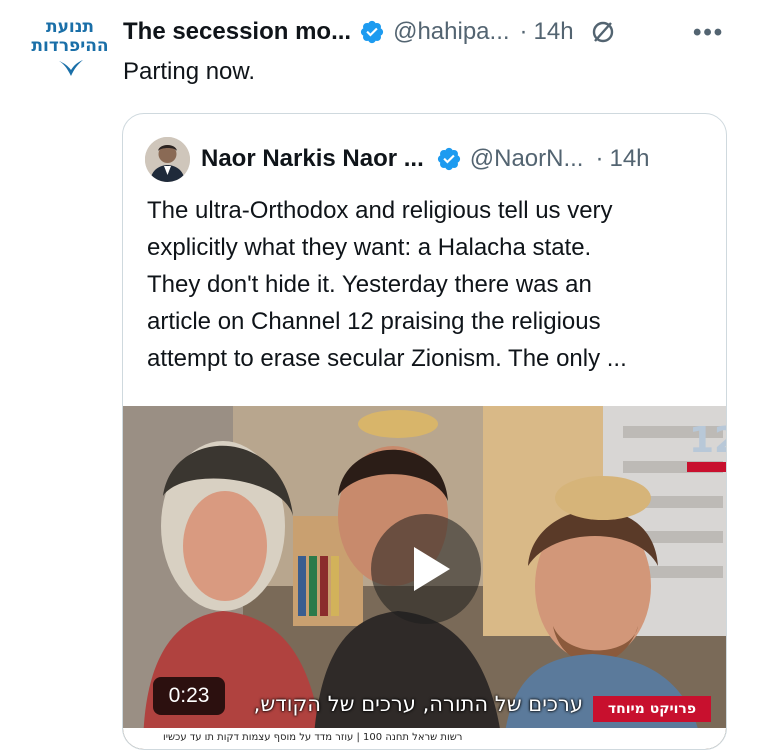 The image size is (758, 750). I want to click on person-avatar-icon, so click(167, 159).